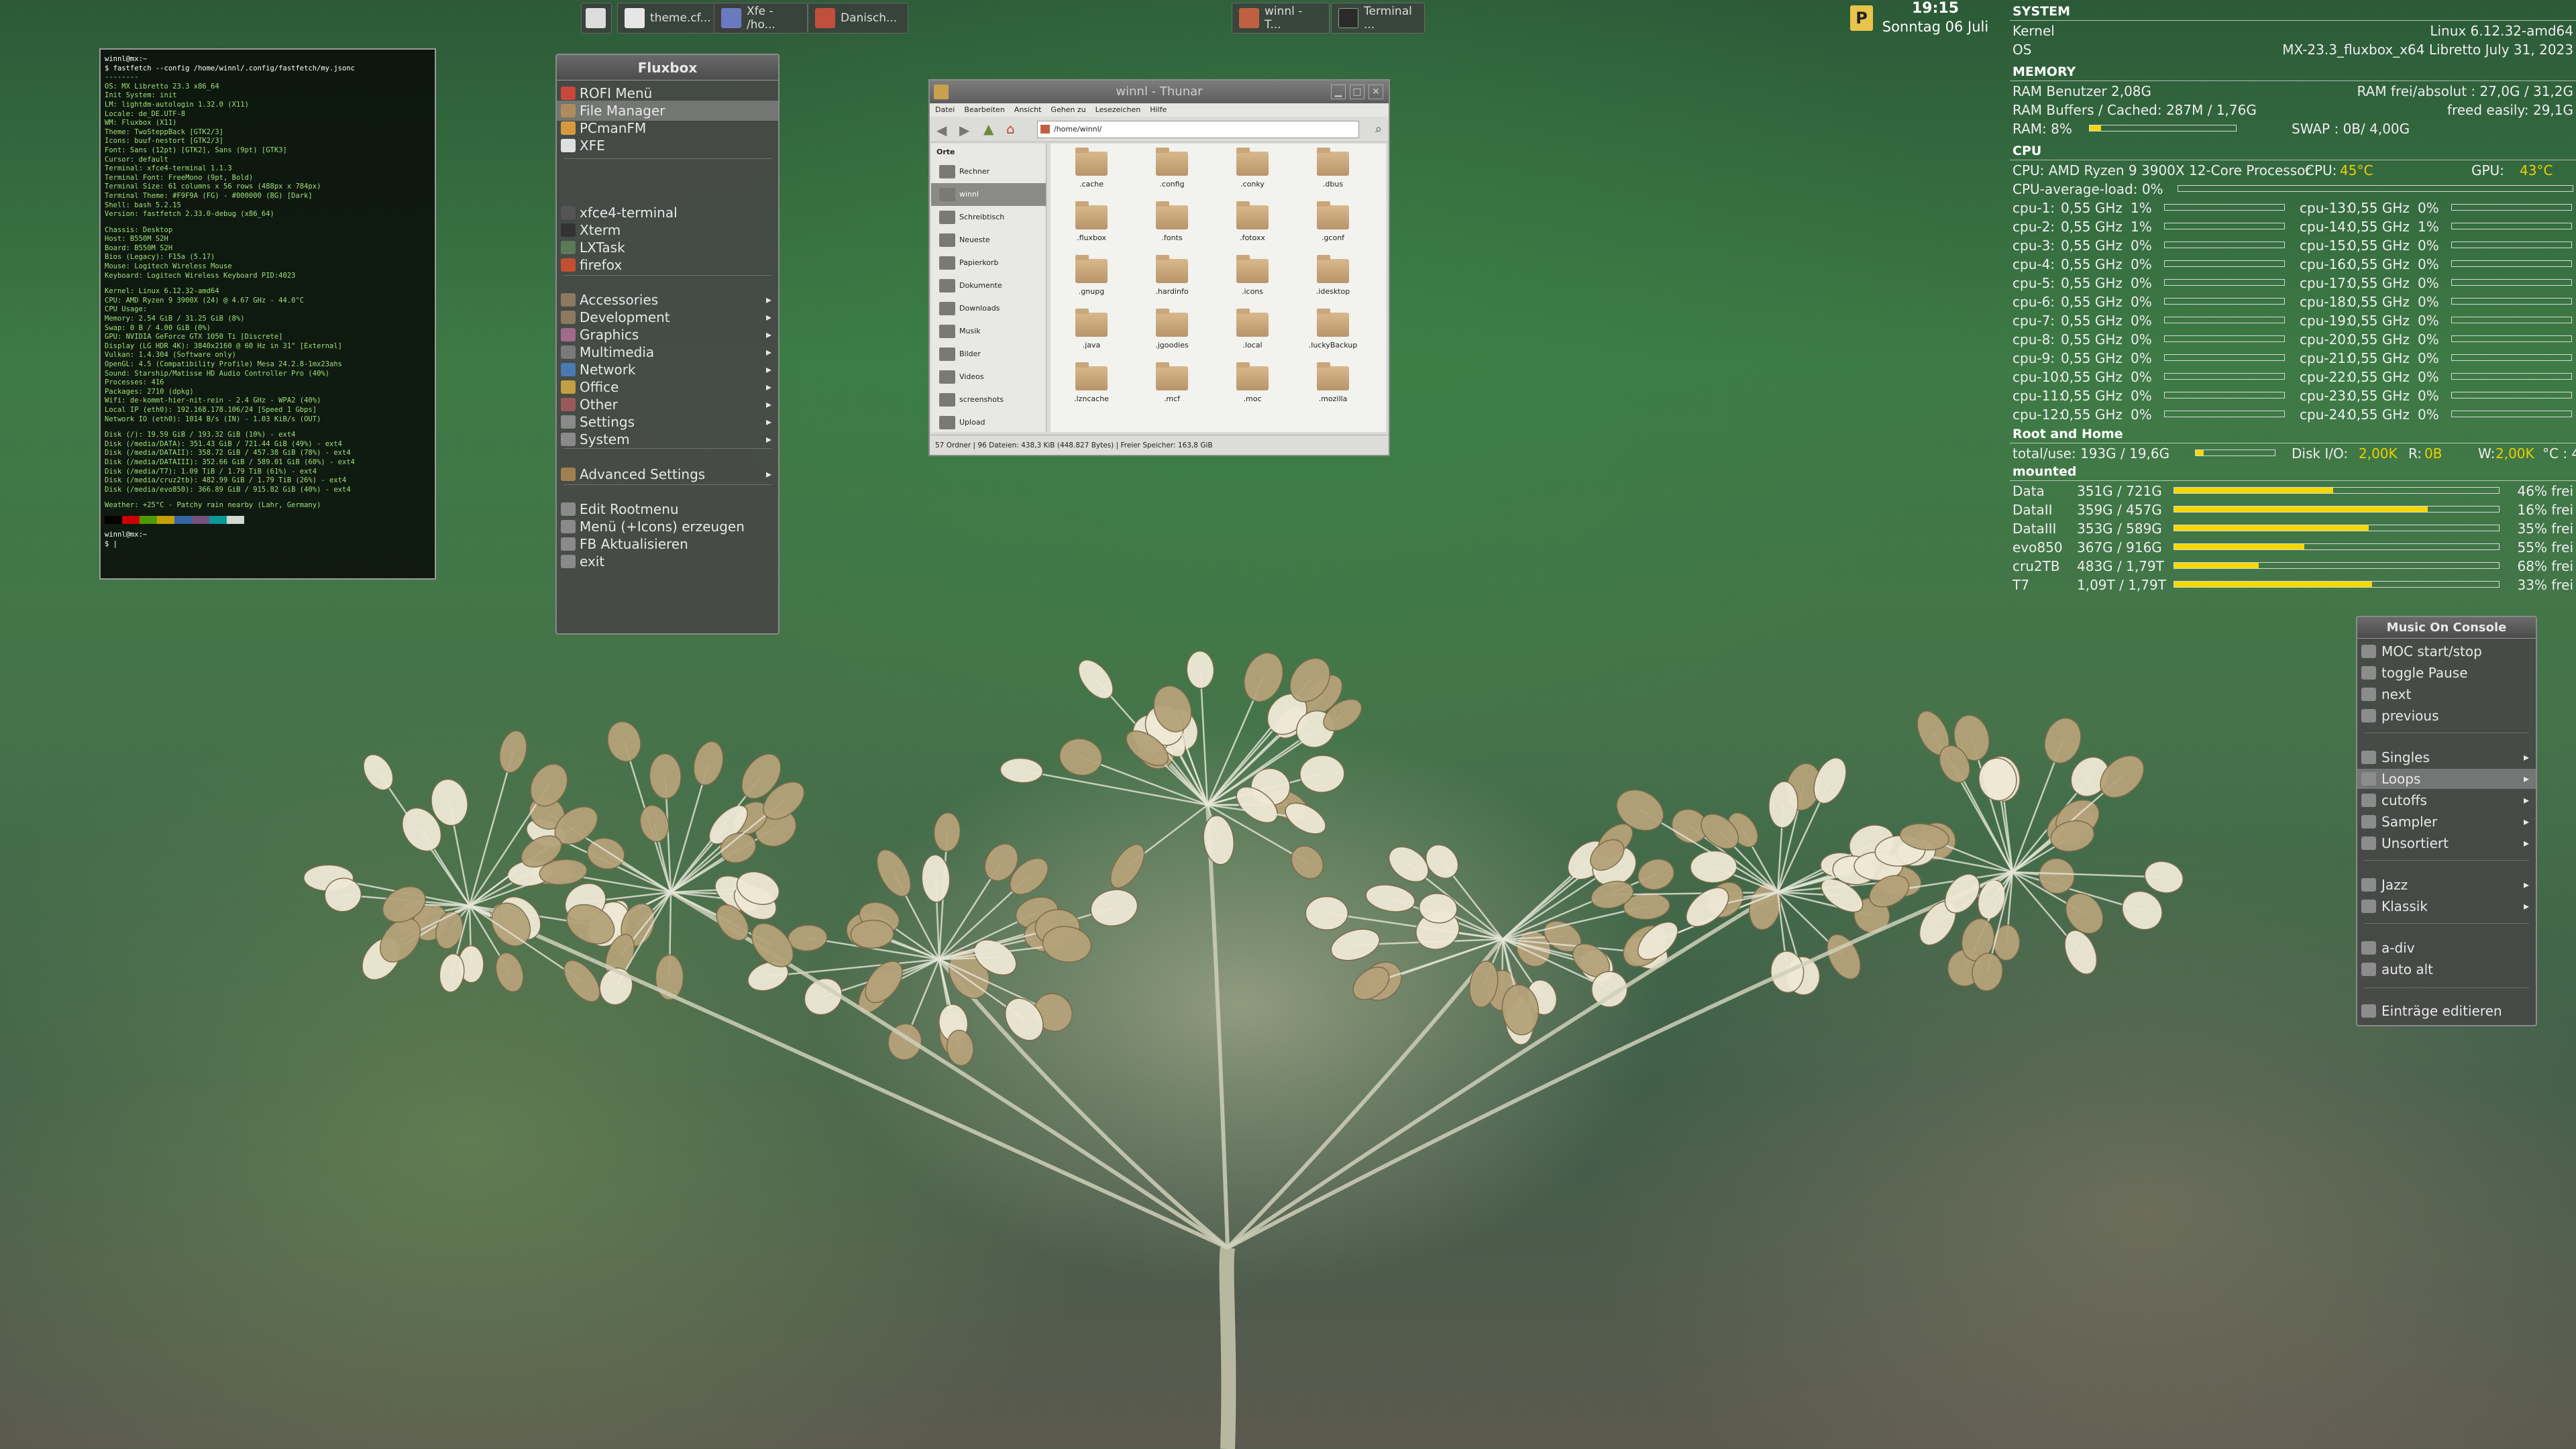  Describe the element at coordinates (2446, 651) in the screenshot. I see `music-item-moc-start-stop: MOC start/stop` at that location.